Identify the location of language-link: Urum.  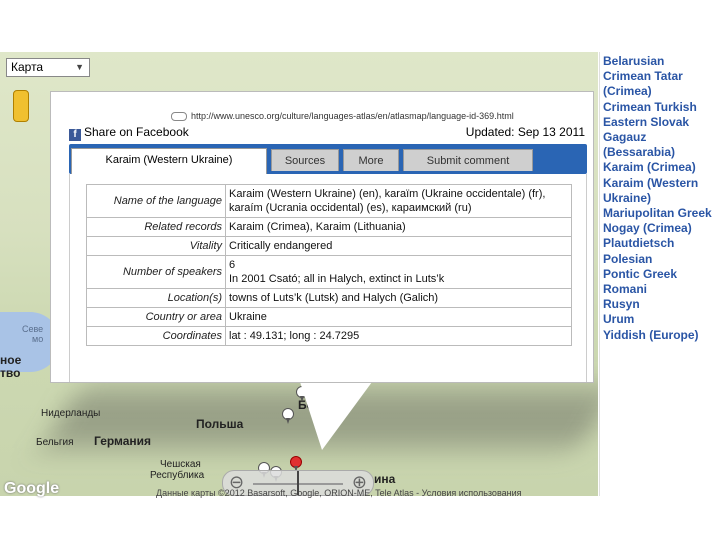
(660, 319).